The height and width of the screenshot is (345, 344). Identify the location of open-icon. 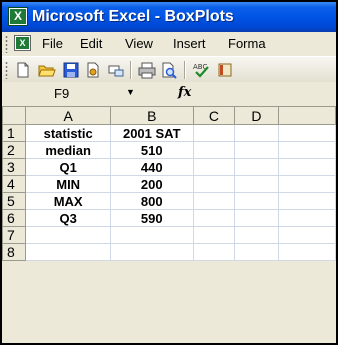
(47, 70).